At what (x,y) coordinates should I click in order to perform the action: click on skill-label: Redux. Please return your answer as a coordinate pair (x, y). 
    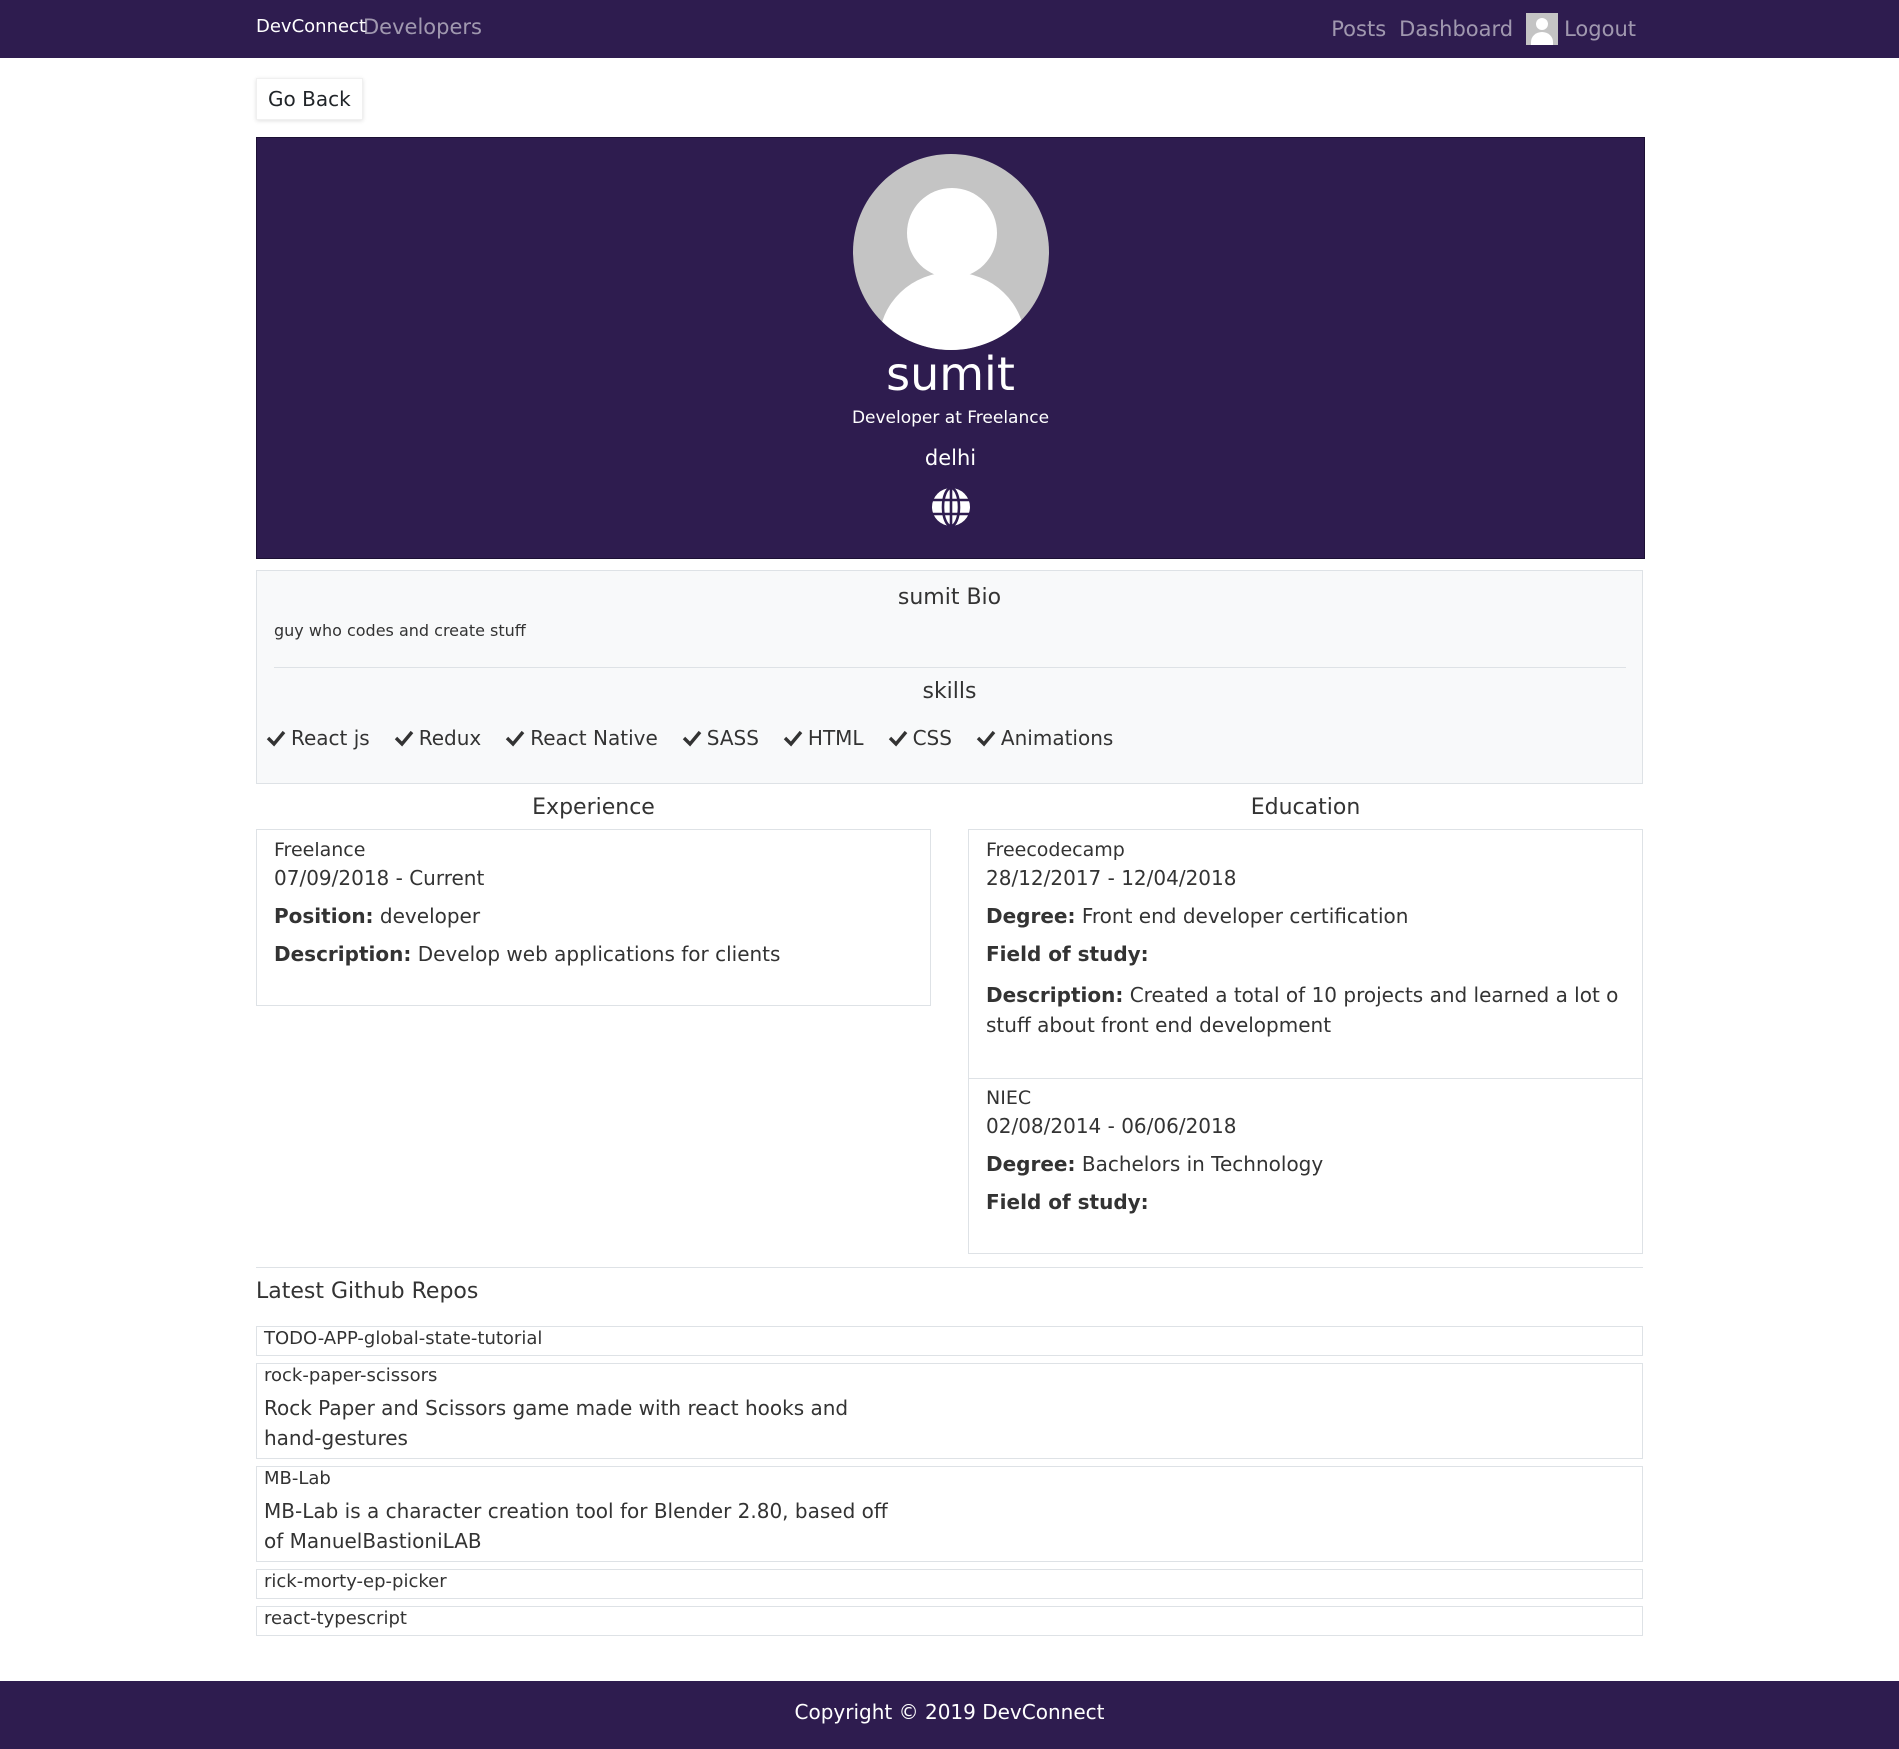
    Looking at the image, I should click on (450, 738).